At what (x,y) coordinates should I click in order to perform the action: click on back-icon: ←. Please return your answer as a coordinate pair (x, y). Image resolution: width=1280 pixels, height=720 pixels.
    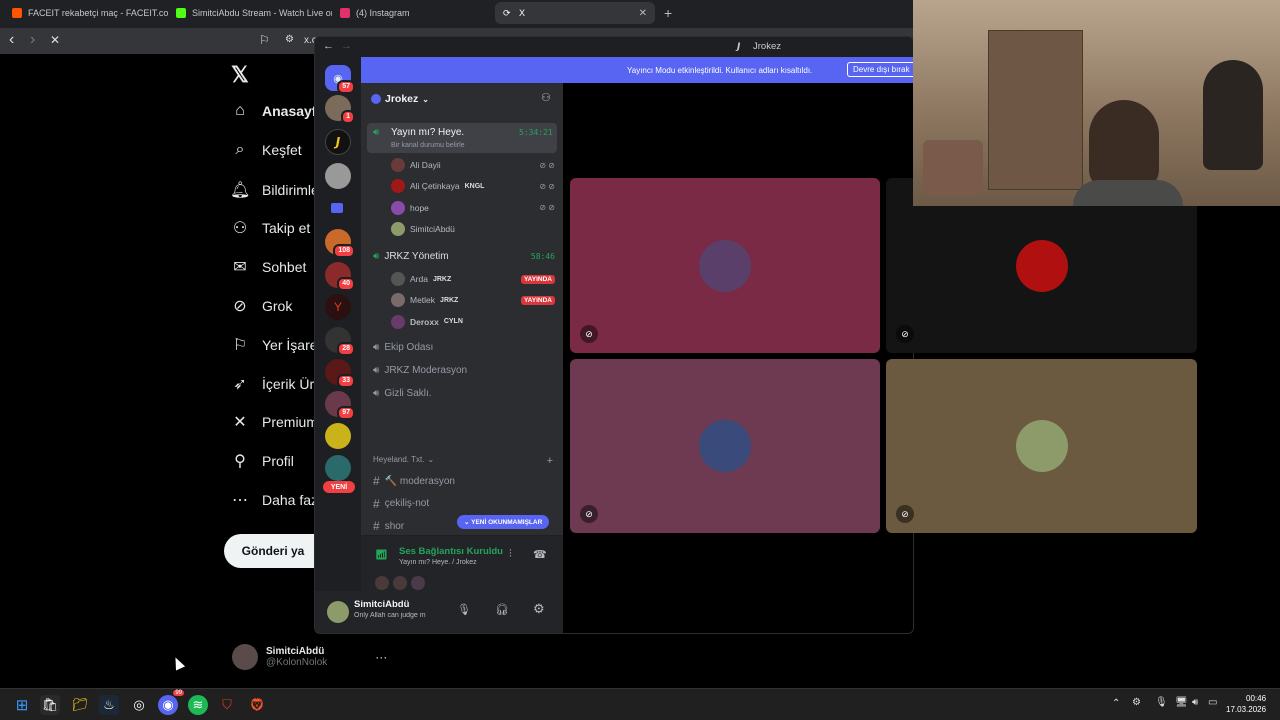
    Looking at the image, I should click on (328, 46).